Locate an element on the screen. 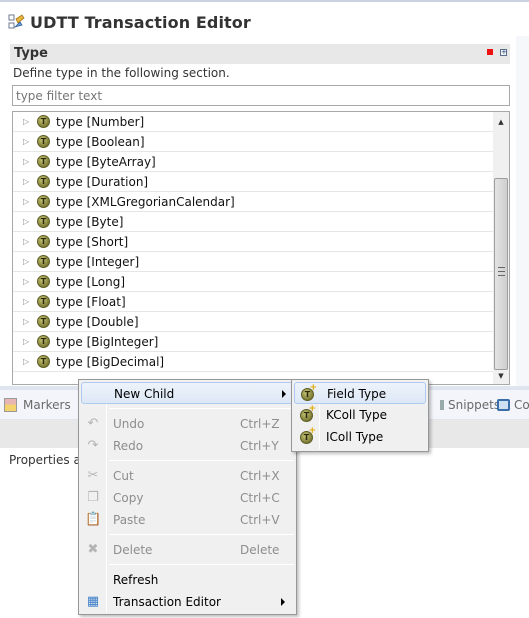  tree-item: ▷ Ttype [ByteArray] is located at coordinates (253, 162).